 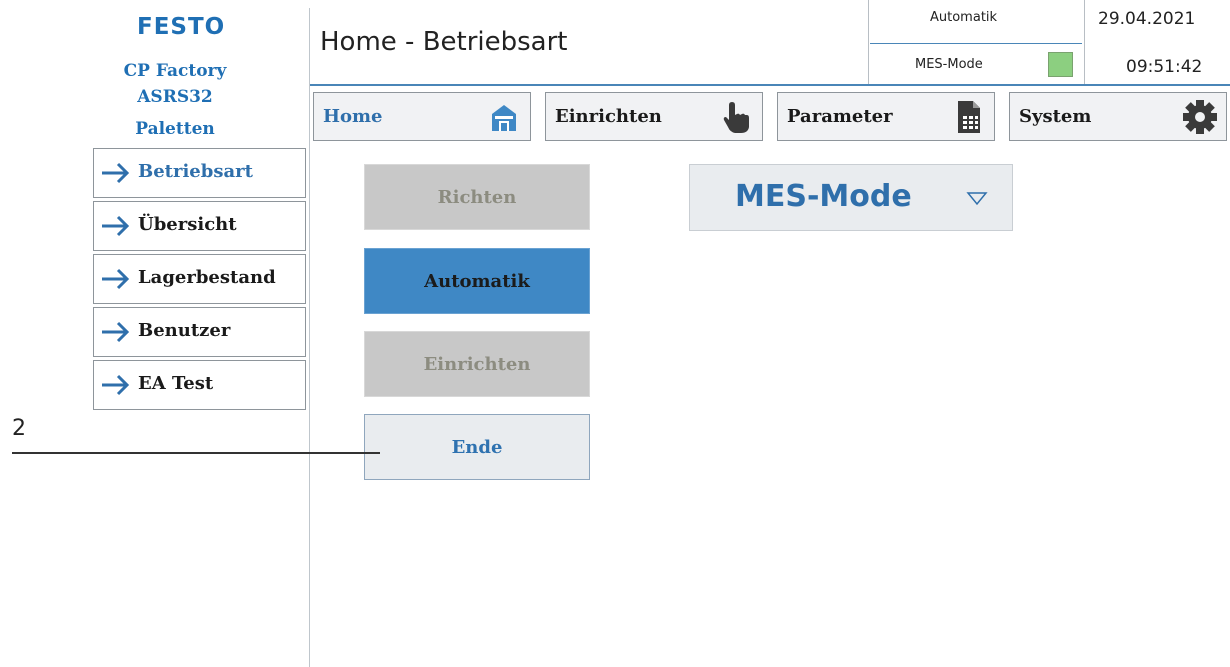 I want to click on header-rule, so click(x=770, y=85).